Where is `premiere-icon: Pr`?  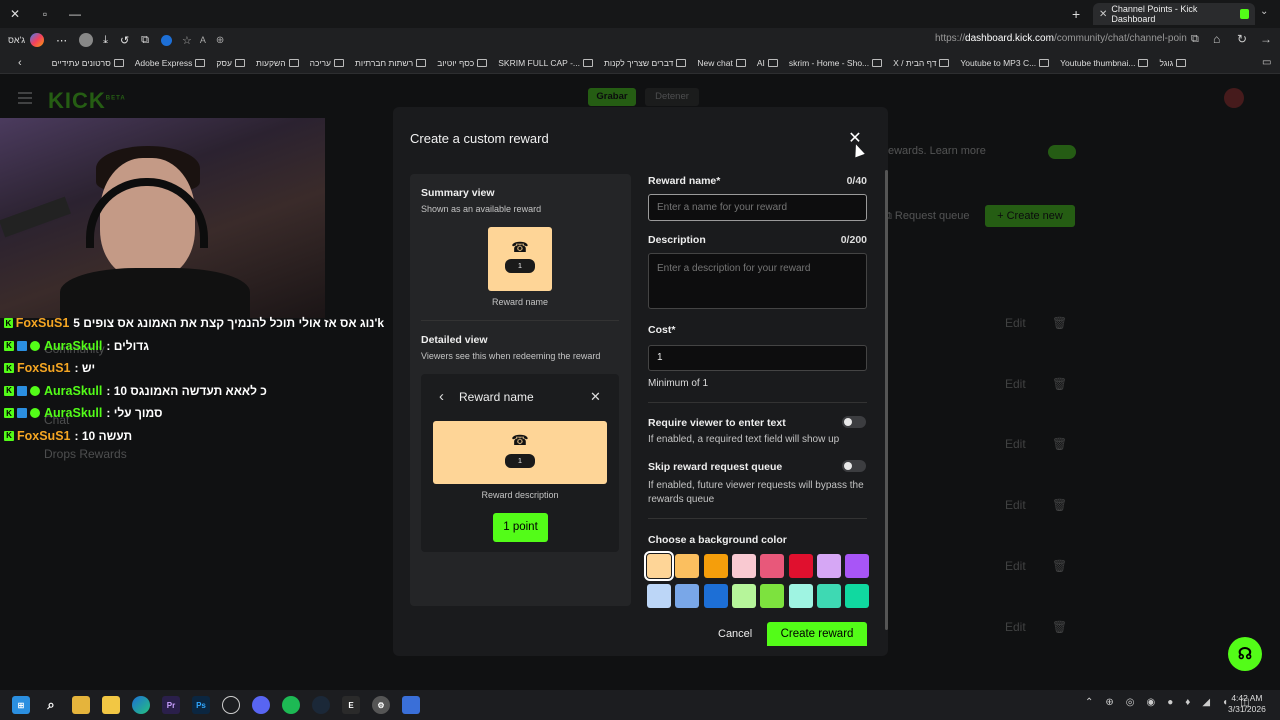 premiere-icon: Pr is located at coordinates (171, 705).